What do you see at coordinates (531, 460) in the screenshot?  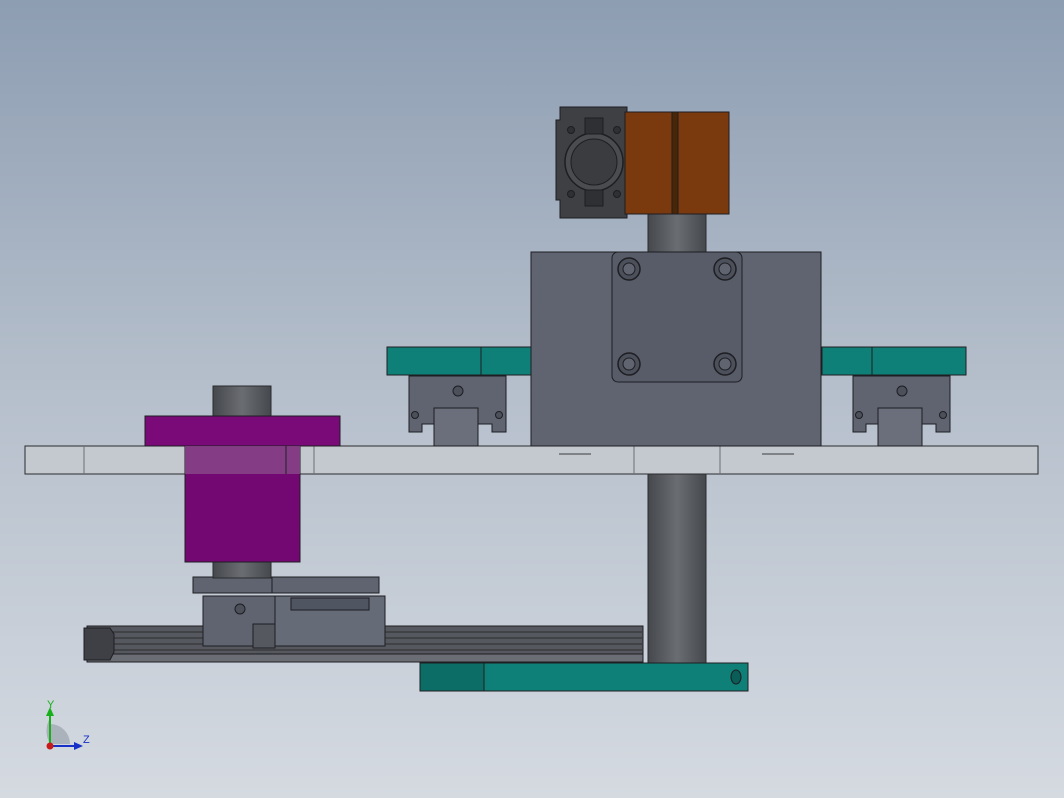 I see `base-plate` at bounding box center [531, 460].